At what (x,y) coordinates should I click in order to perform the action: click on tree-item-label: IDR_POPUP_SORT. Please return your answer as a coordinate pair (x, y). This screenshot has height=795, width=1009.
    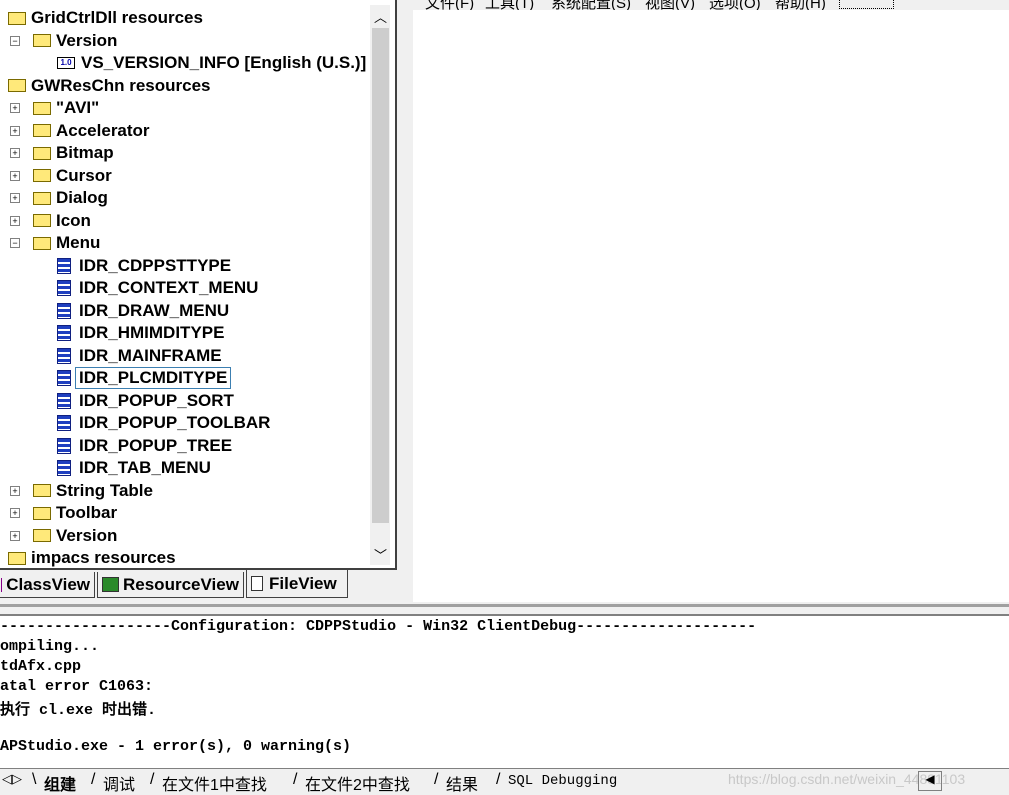
    Looking at the image, I should click on (156, 400).